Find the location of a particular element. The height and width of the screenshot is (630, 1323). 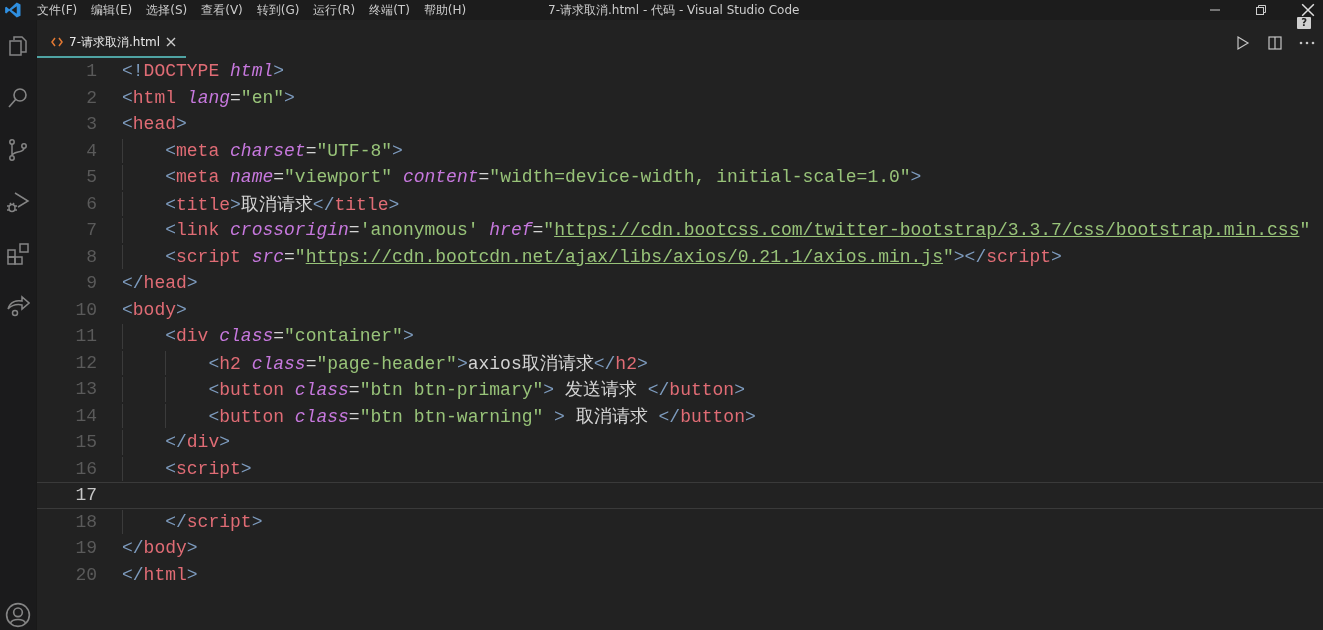

code-string: "viewport" is located at coordinates (338, 177).